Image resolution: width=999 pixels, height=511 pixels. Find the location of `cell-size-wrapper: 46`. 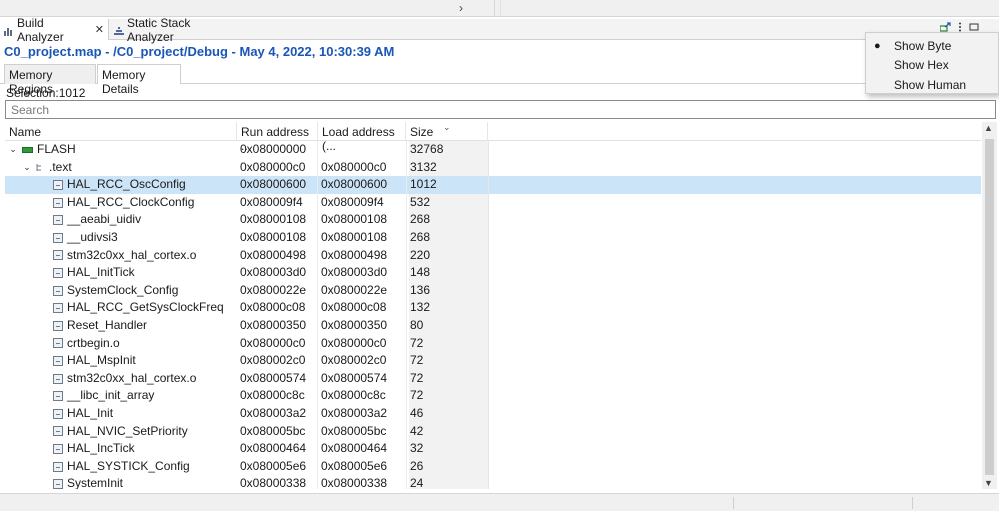

cell-size-wrapper: 46 is located at coordinates (449, 414).